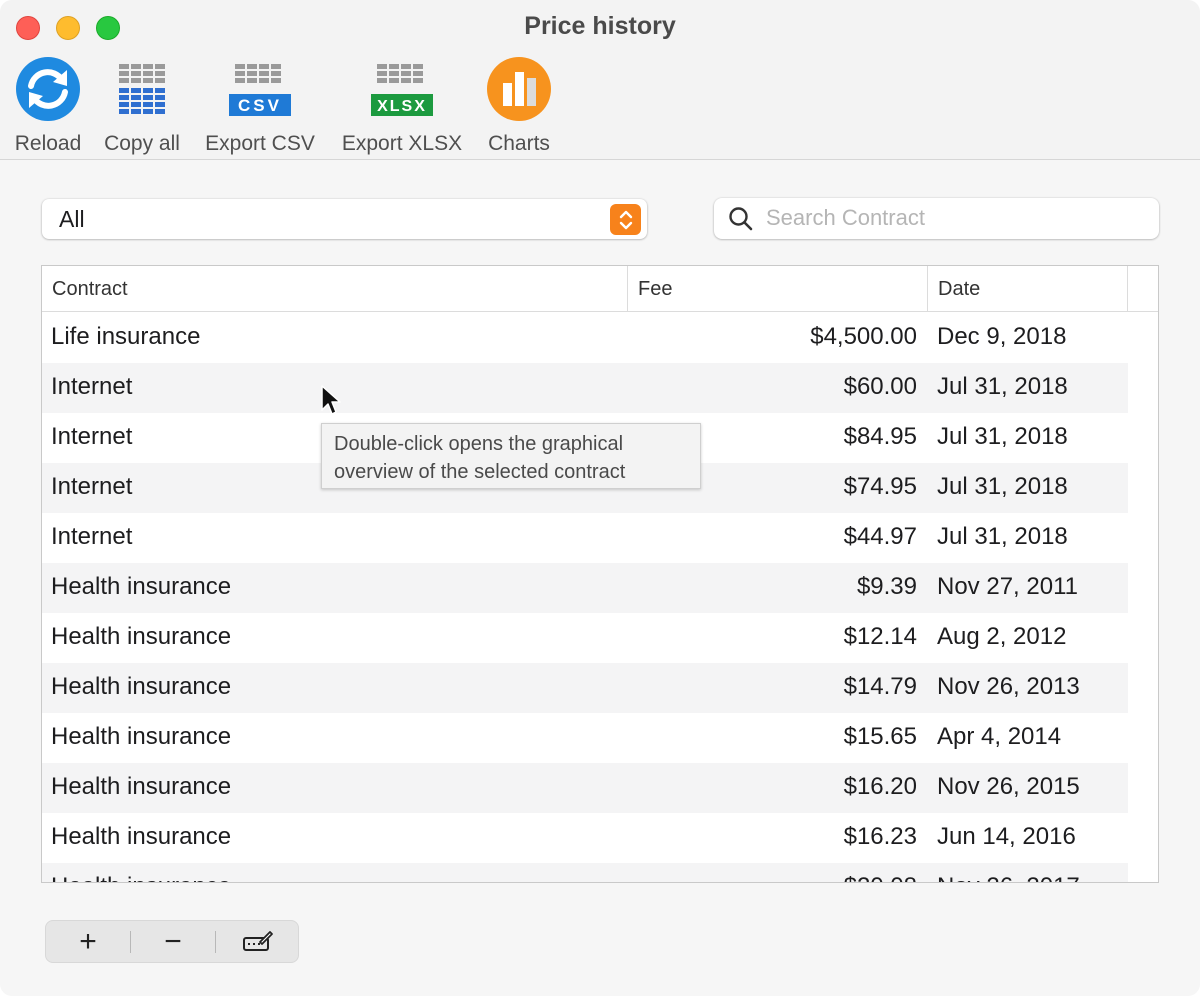  What do you see at coordinates (585, 538) in the screenshot?
I see `table-row: Internet $44.97 Jul 31, 2018` at bounding box center [585, 538].